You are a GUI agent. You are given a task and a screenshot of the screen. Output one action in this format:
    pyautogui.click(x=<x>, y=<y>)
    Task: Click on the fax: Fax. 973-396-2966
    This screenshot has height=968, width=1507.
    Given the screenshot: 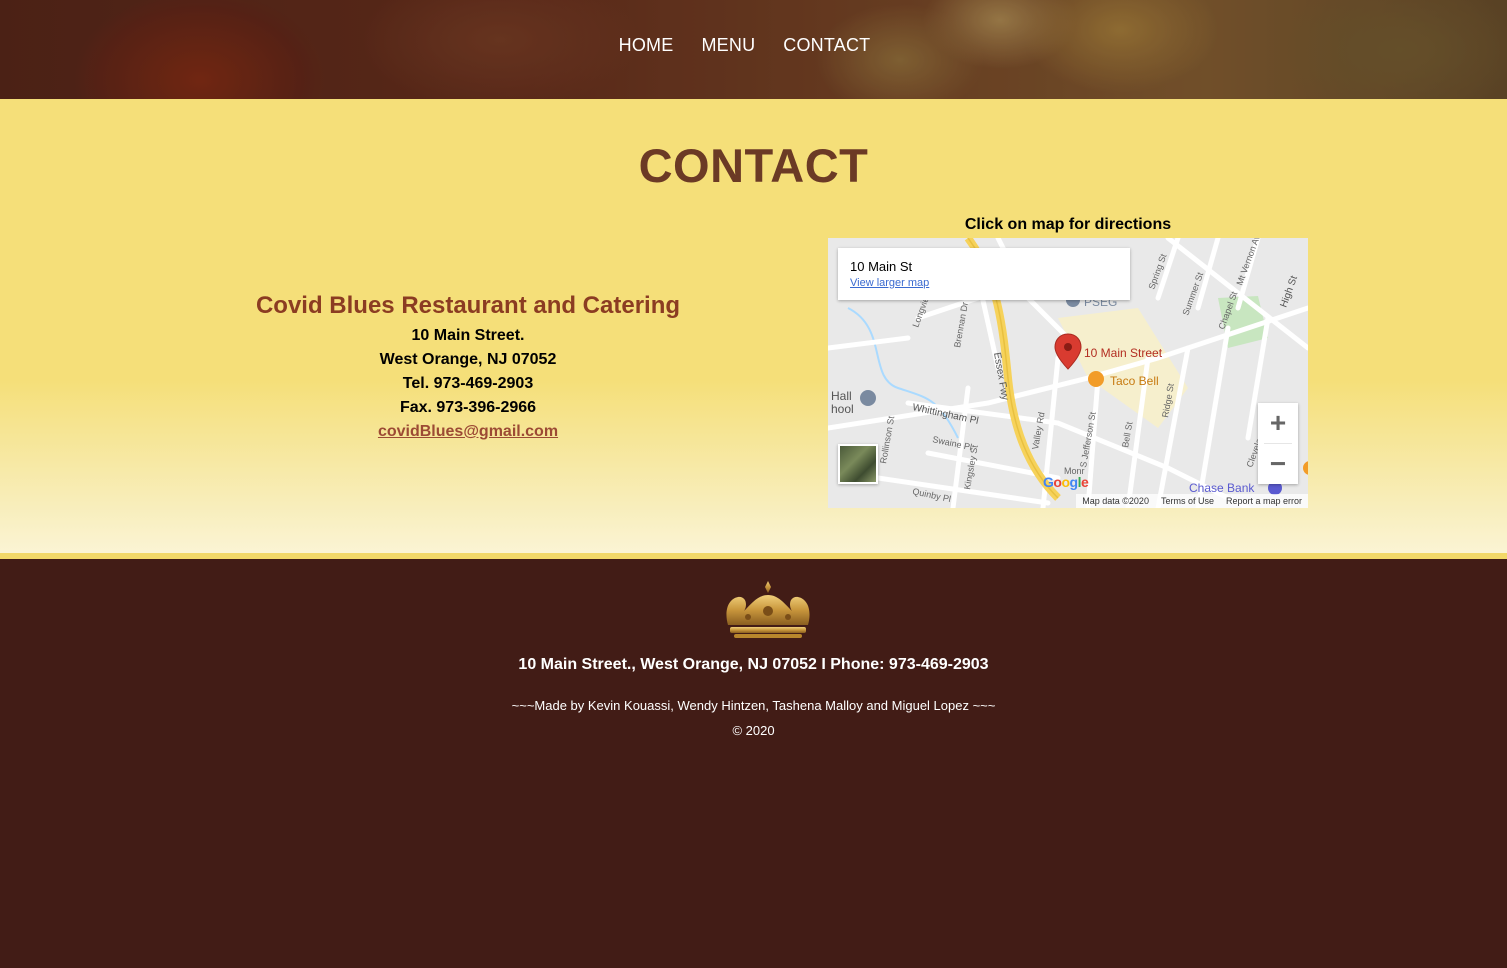 What is the action you would take?
    pyautogui.click(x=468, y=407)
    